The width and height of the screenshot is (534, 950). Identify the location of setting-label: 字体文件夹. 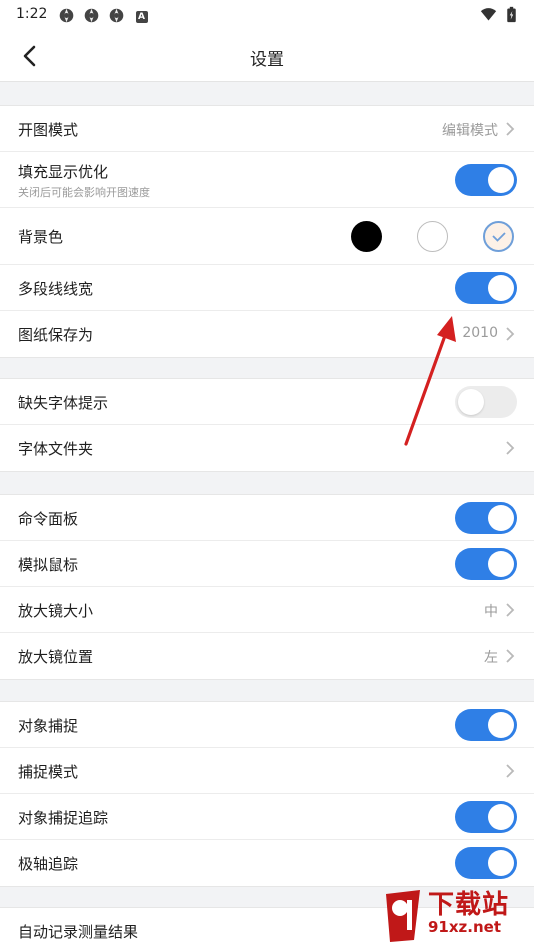
(56, 449).